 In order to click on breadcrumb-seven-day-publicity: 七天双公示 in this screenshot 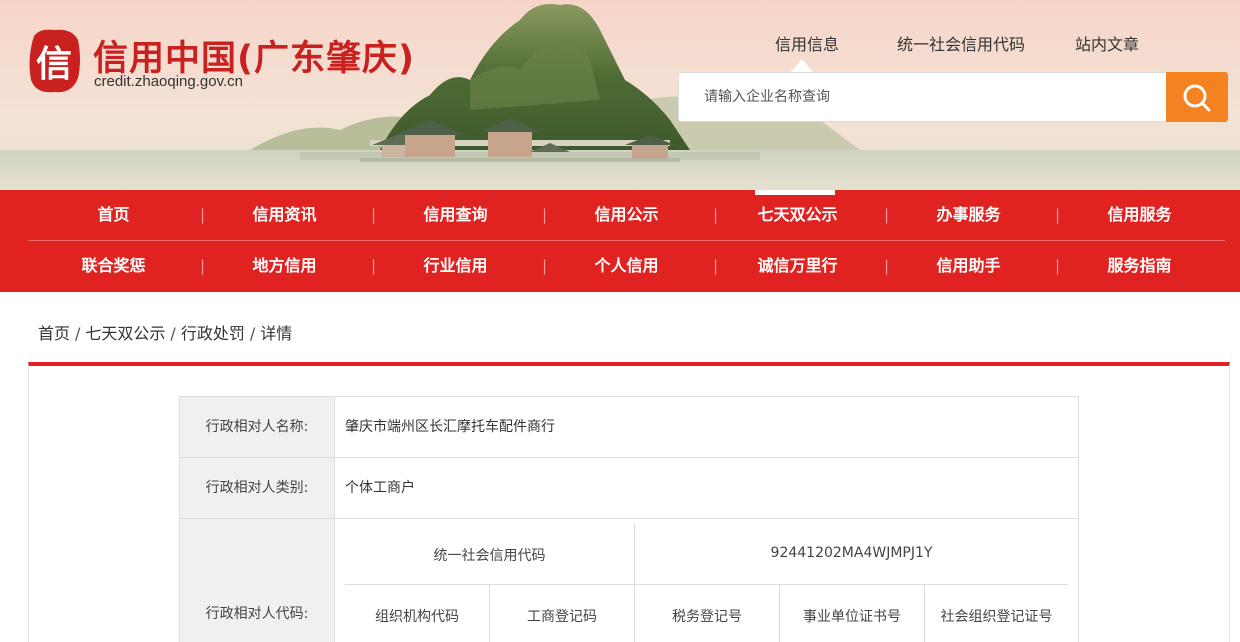, I will do `click(125, 333)`.